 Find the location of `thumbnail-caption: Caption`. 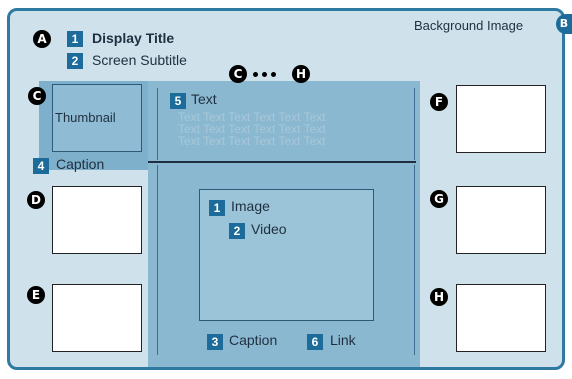

thumbnail-caption: Caption is located at coordinates (80, 164).